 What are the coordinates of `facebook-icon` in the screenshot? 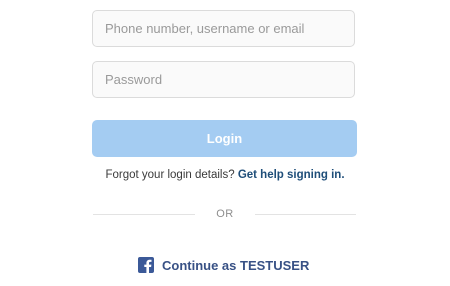 It's located at (146, 265).